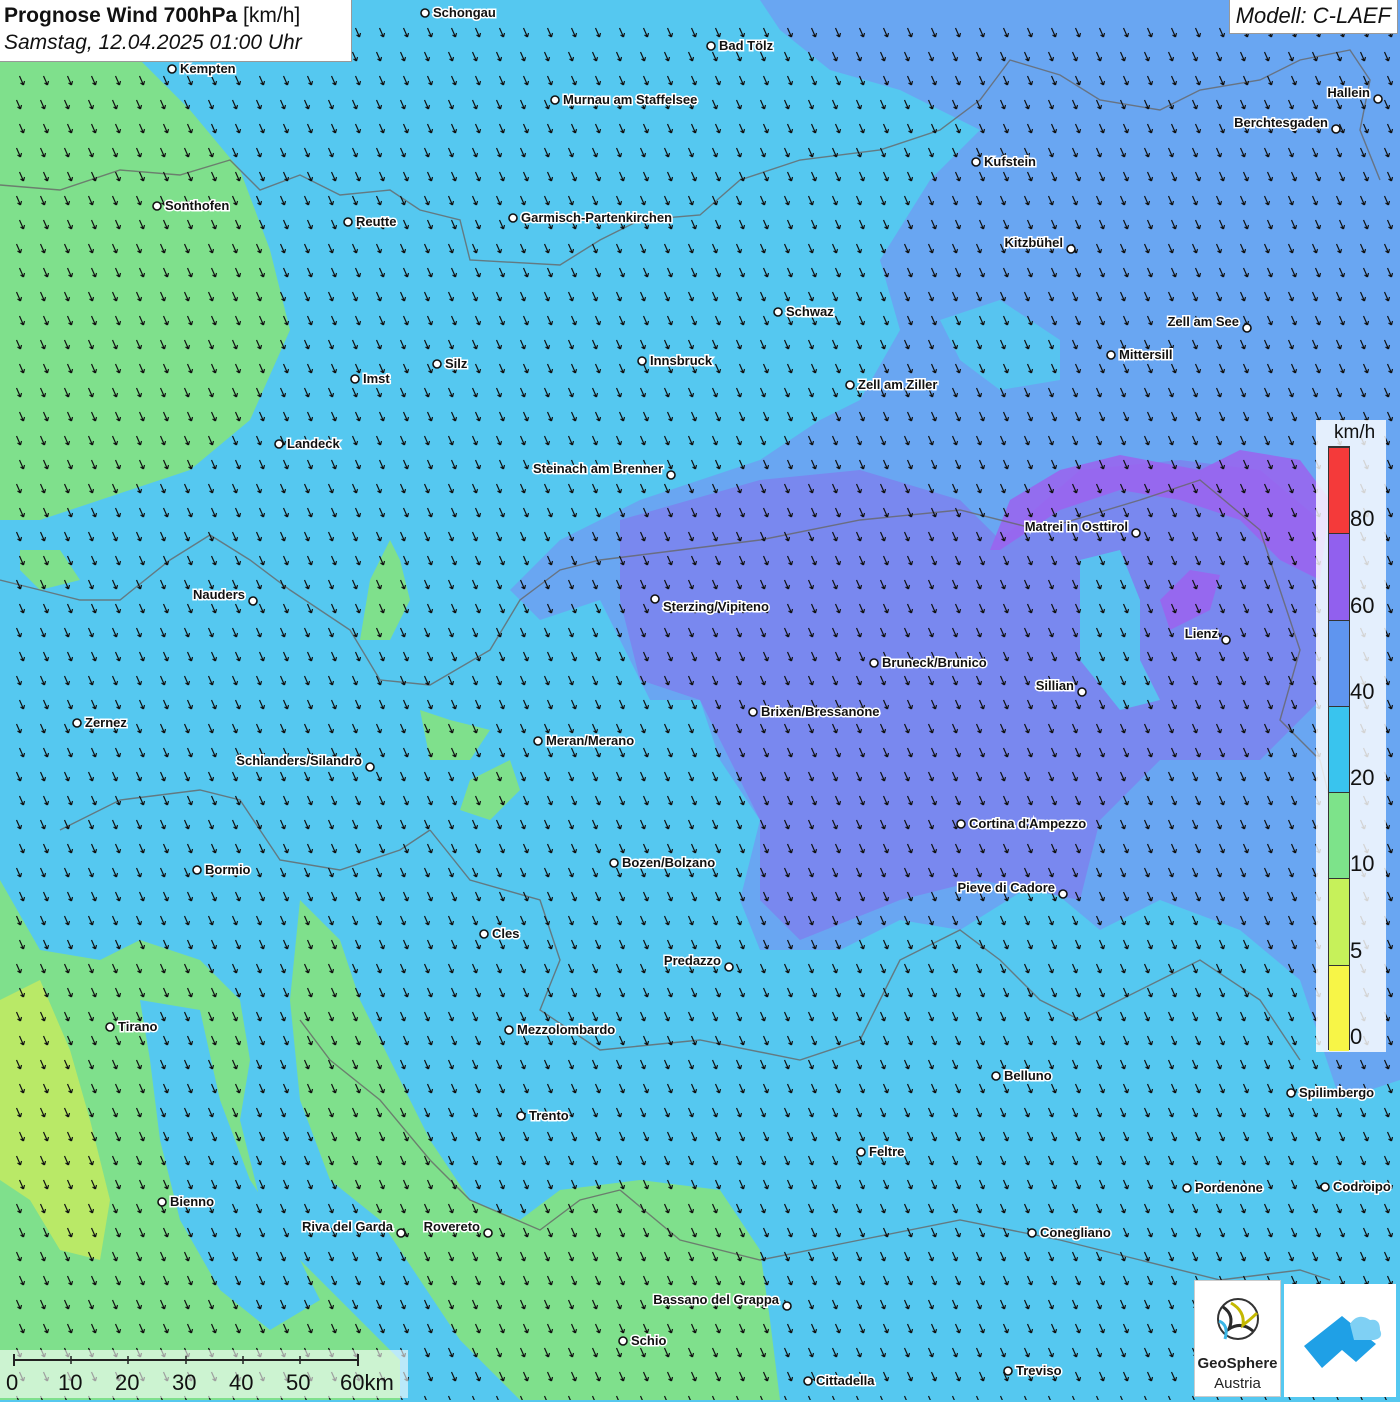 The image size is (1400, 1402). I want to click on city-label: Innsbruck, so click(681, 360).